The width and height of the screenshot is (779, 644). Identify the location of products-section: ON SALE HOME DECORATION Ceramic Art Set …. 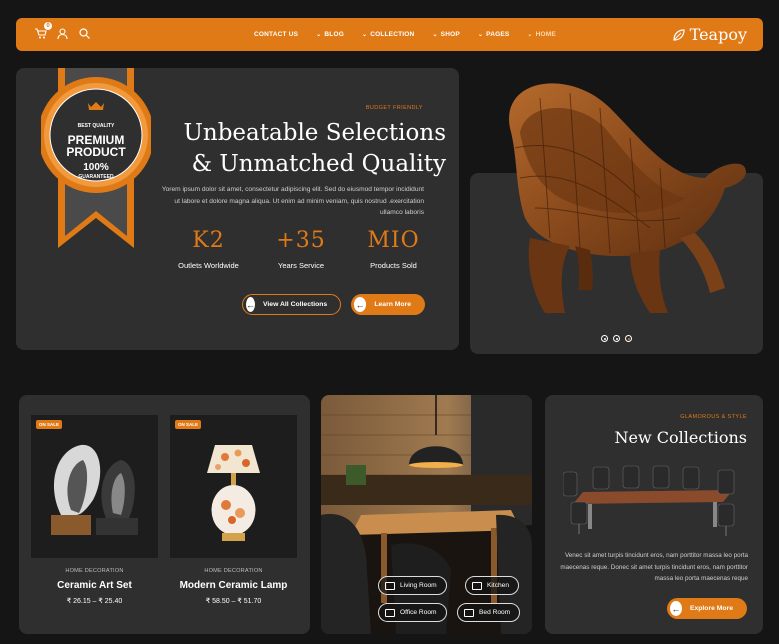
(164, 514).